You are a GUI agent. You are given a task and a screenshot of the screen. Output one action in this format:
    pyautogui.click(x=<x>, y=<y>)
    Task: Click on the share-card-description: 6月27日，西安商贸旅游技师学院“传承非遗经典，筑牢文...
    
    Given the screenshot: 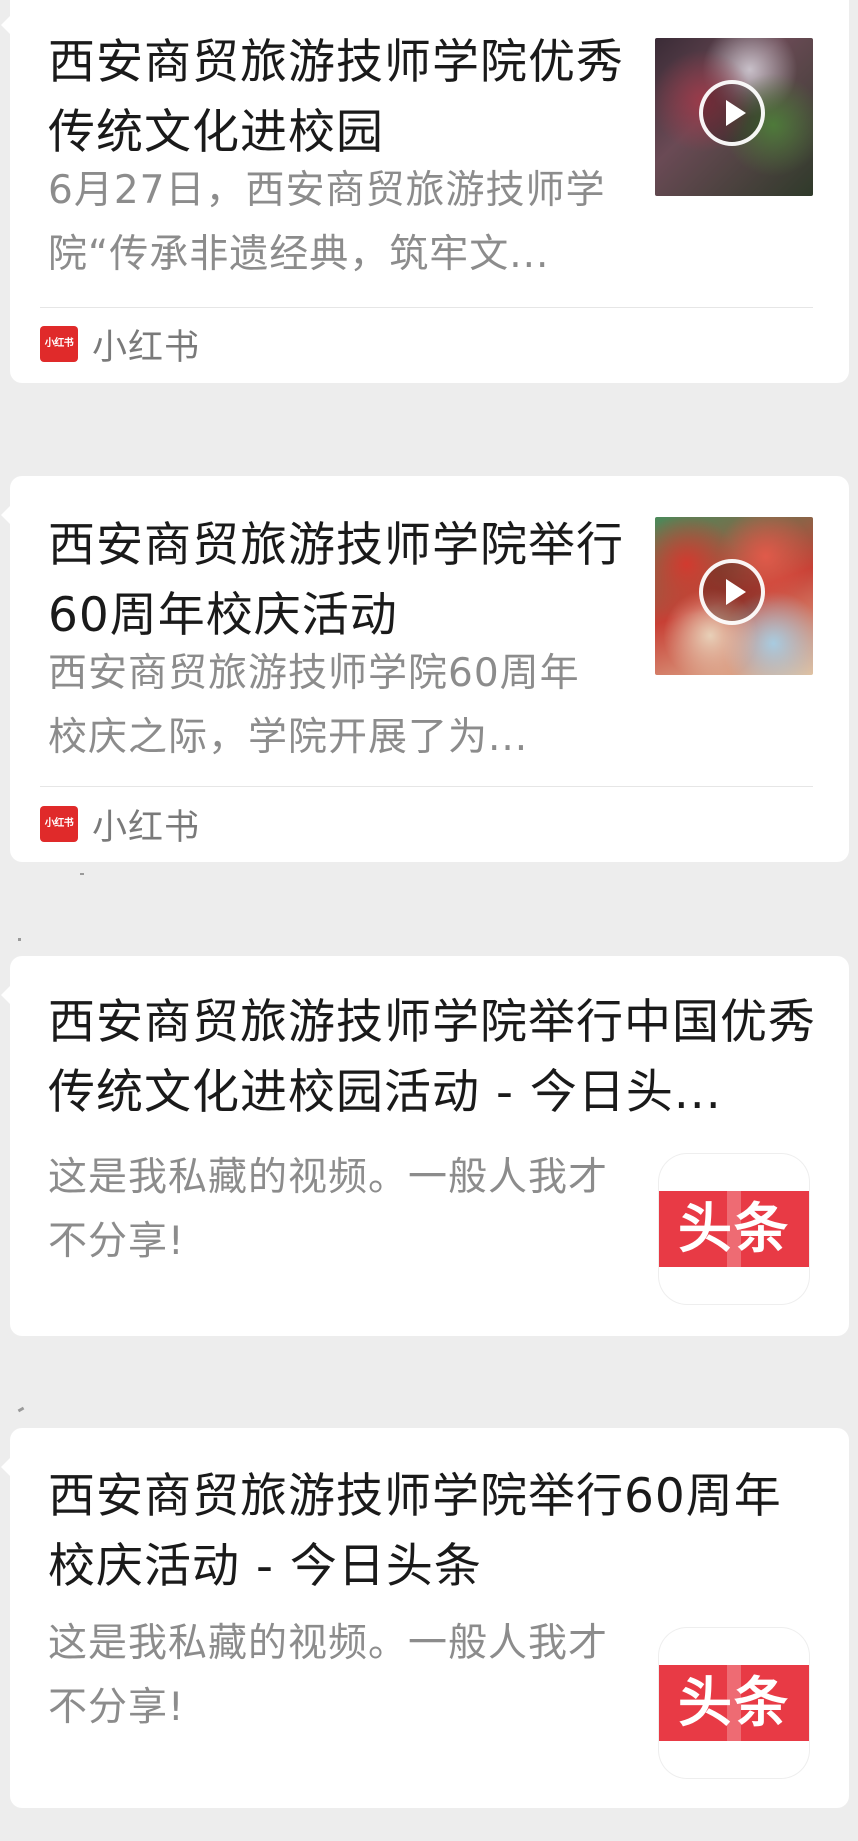 What is the action you would take?
    pyautogui.click(x=327, y=222)
    